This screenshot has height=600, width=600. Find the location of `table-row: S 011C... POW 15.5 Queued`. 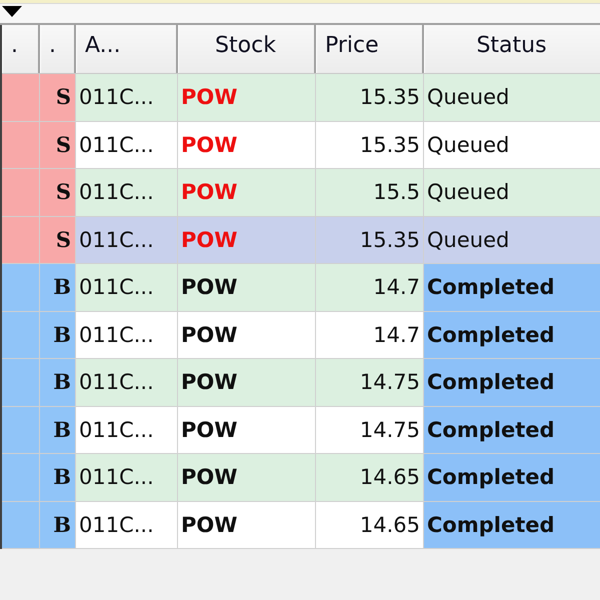

table-row: S 011C... POW 15.5 Queued is located at coordinates (301, 192).